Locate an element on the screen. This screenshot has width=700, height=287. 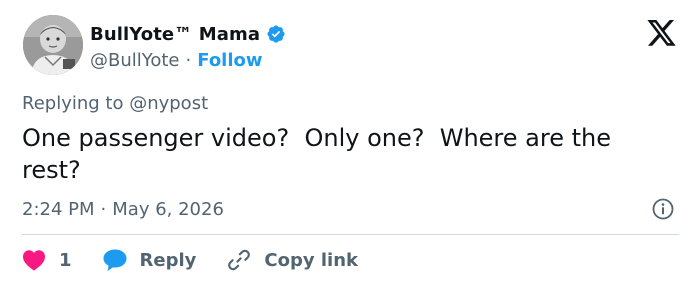
reply-context: Replying to @nypost is located at coordinates (115, 103).